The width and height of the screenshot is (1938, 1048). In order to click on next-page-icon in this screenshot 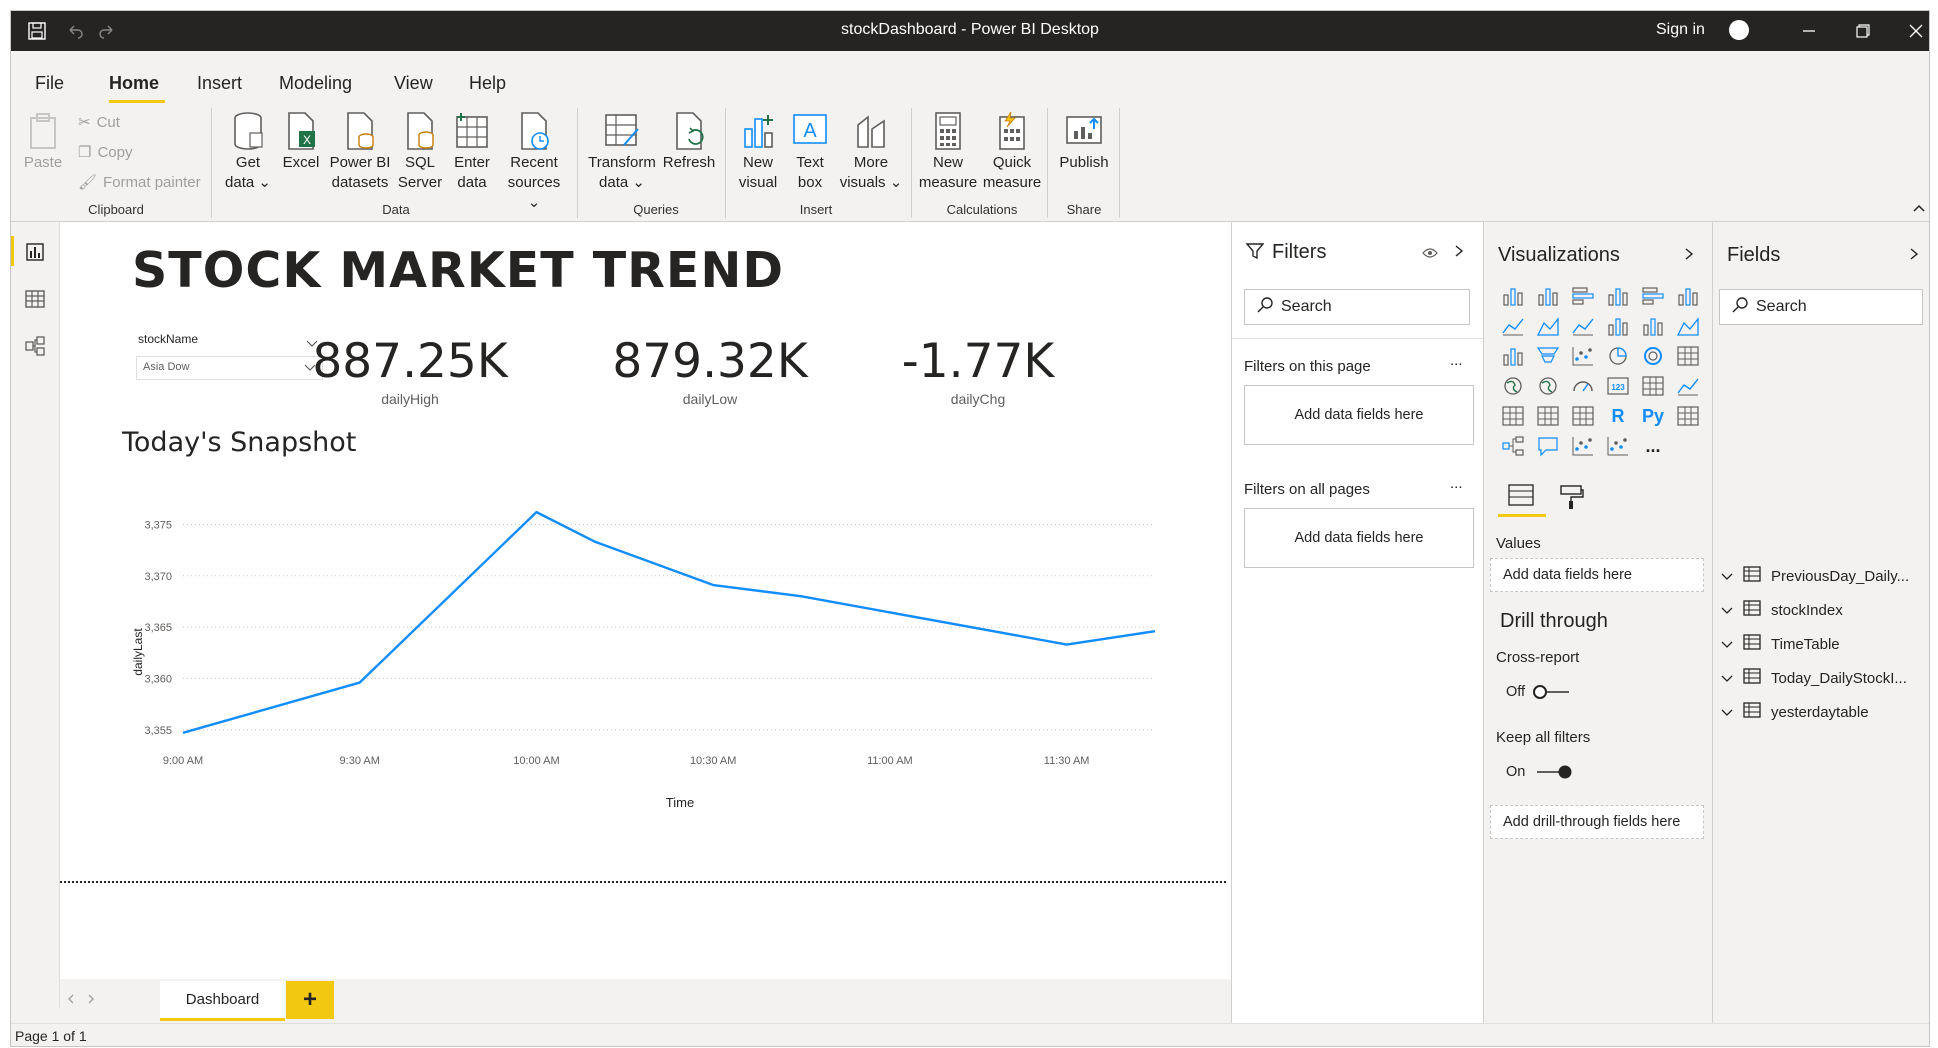, I will do `click(91, 1001)`.